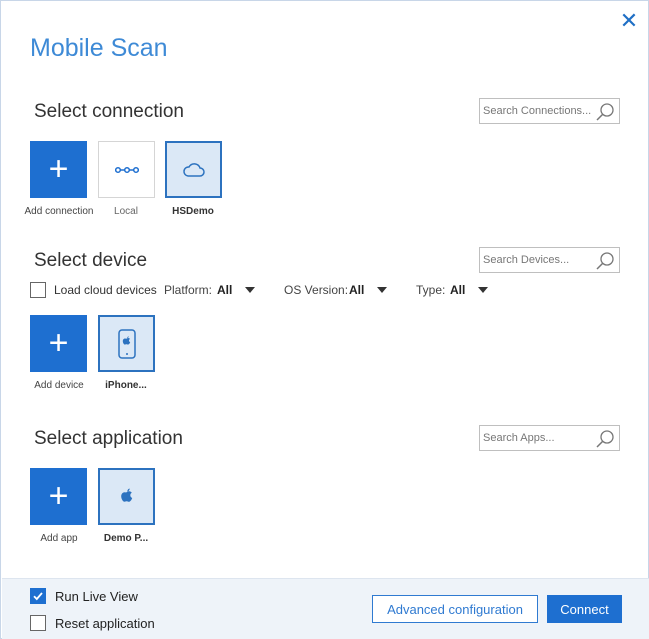  I want to click on add-device-button: +, so click(58, 343).